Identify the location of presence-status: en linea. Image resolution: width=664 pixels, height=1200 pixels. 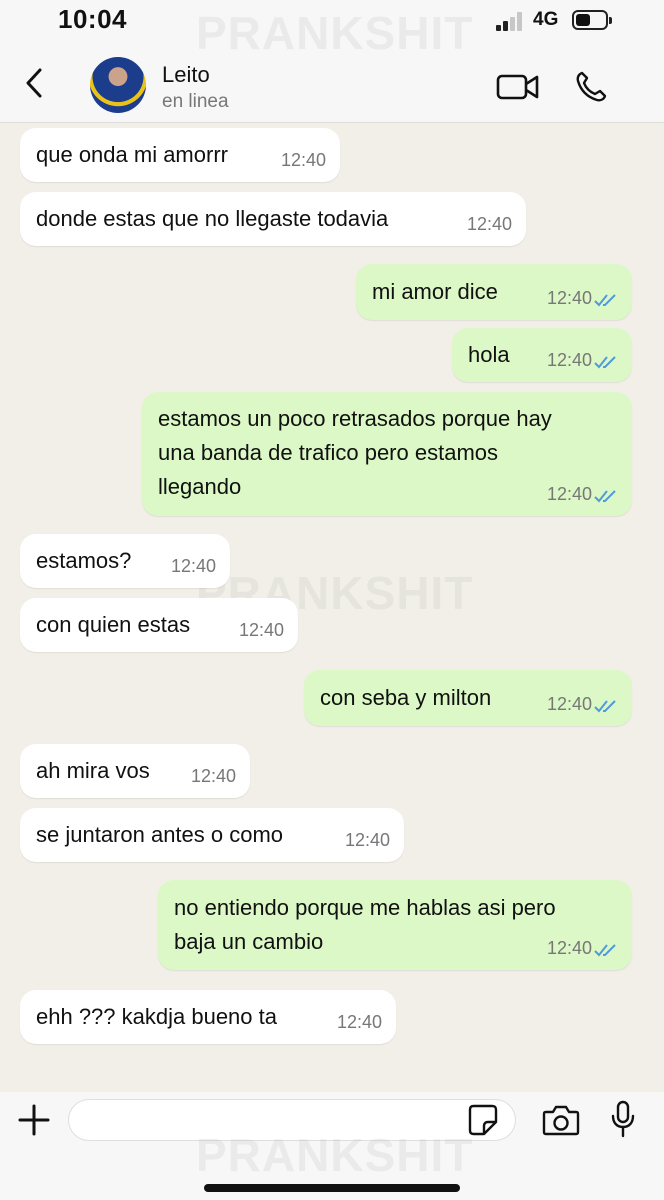
(195, 101).